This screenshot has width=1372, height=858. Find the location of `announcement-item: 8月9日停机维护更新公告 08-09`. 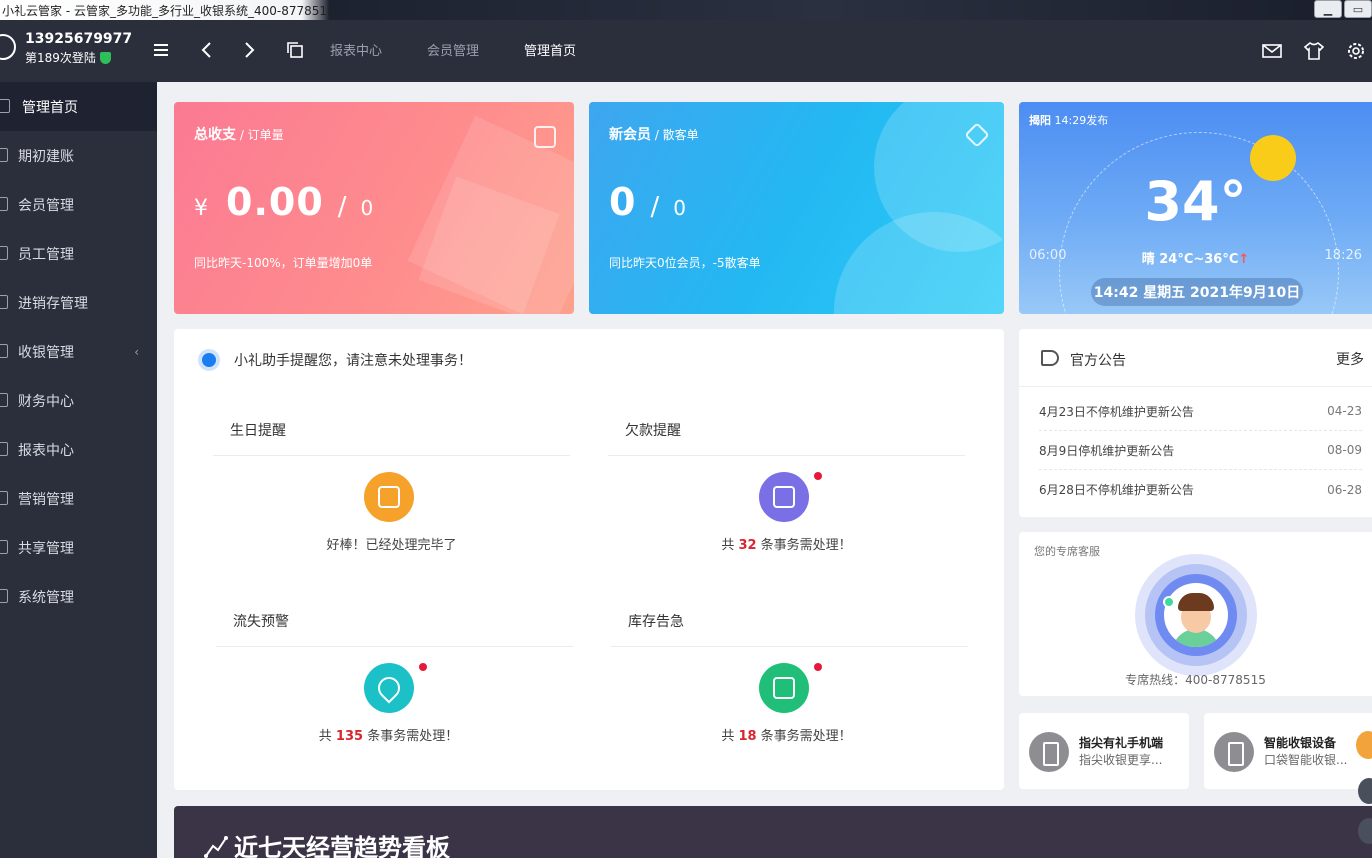

announcement-item: 8月9日停机维护更新公告 08-09 is located at coordinates (1200, 450).